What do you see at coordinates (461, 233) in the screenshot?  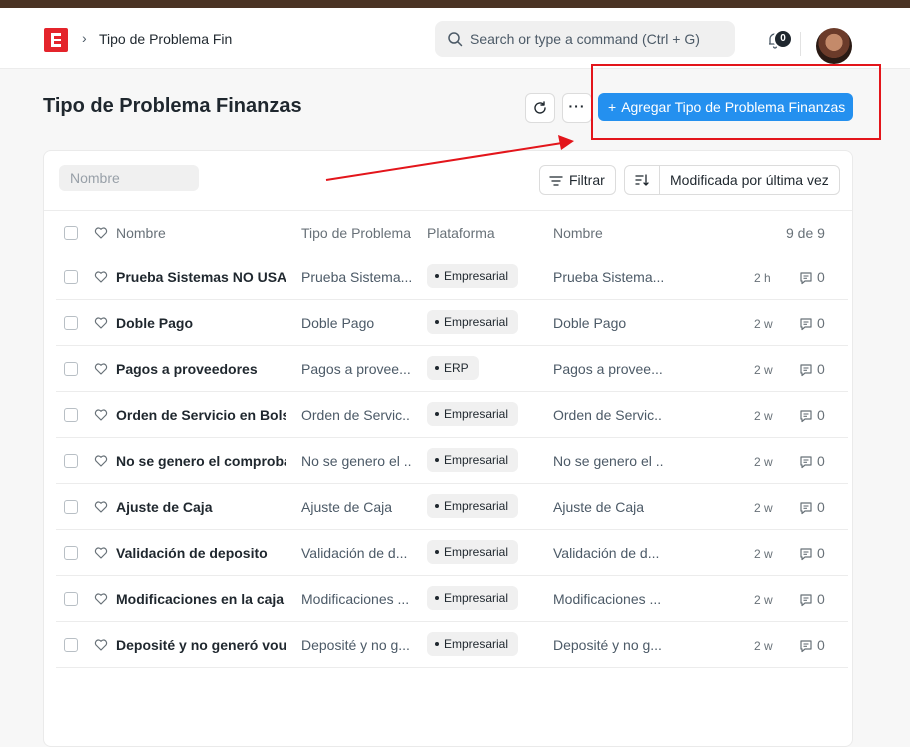 I see `column-header-plataforma: Plataforma` at bounding box center [461, 233].